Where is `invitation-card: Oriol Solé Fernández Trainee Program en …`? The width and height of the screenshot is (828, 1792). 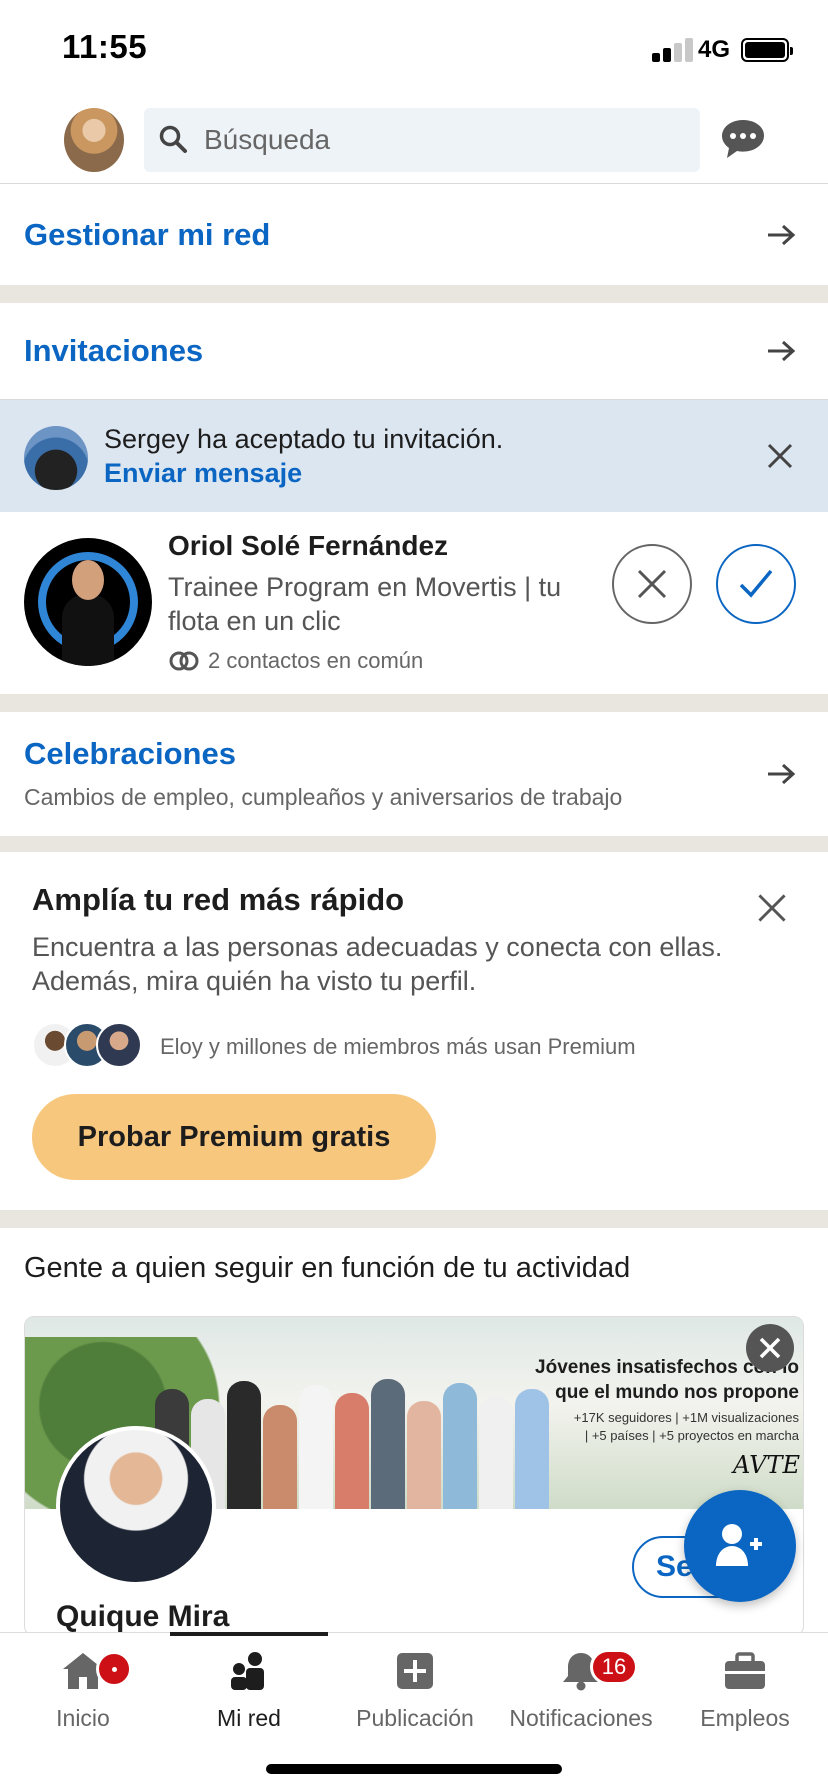
invitation-card: Oriol Solé Fernández Trainee Program en … is located at coordinates (414, 603).